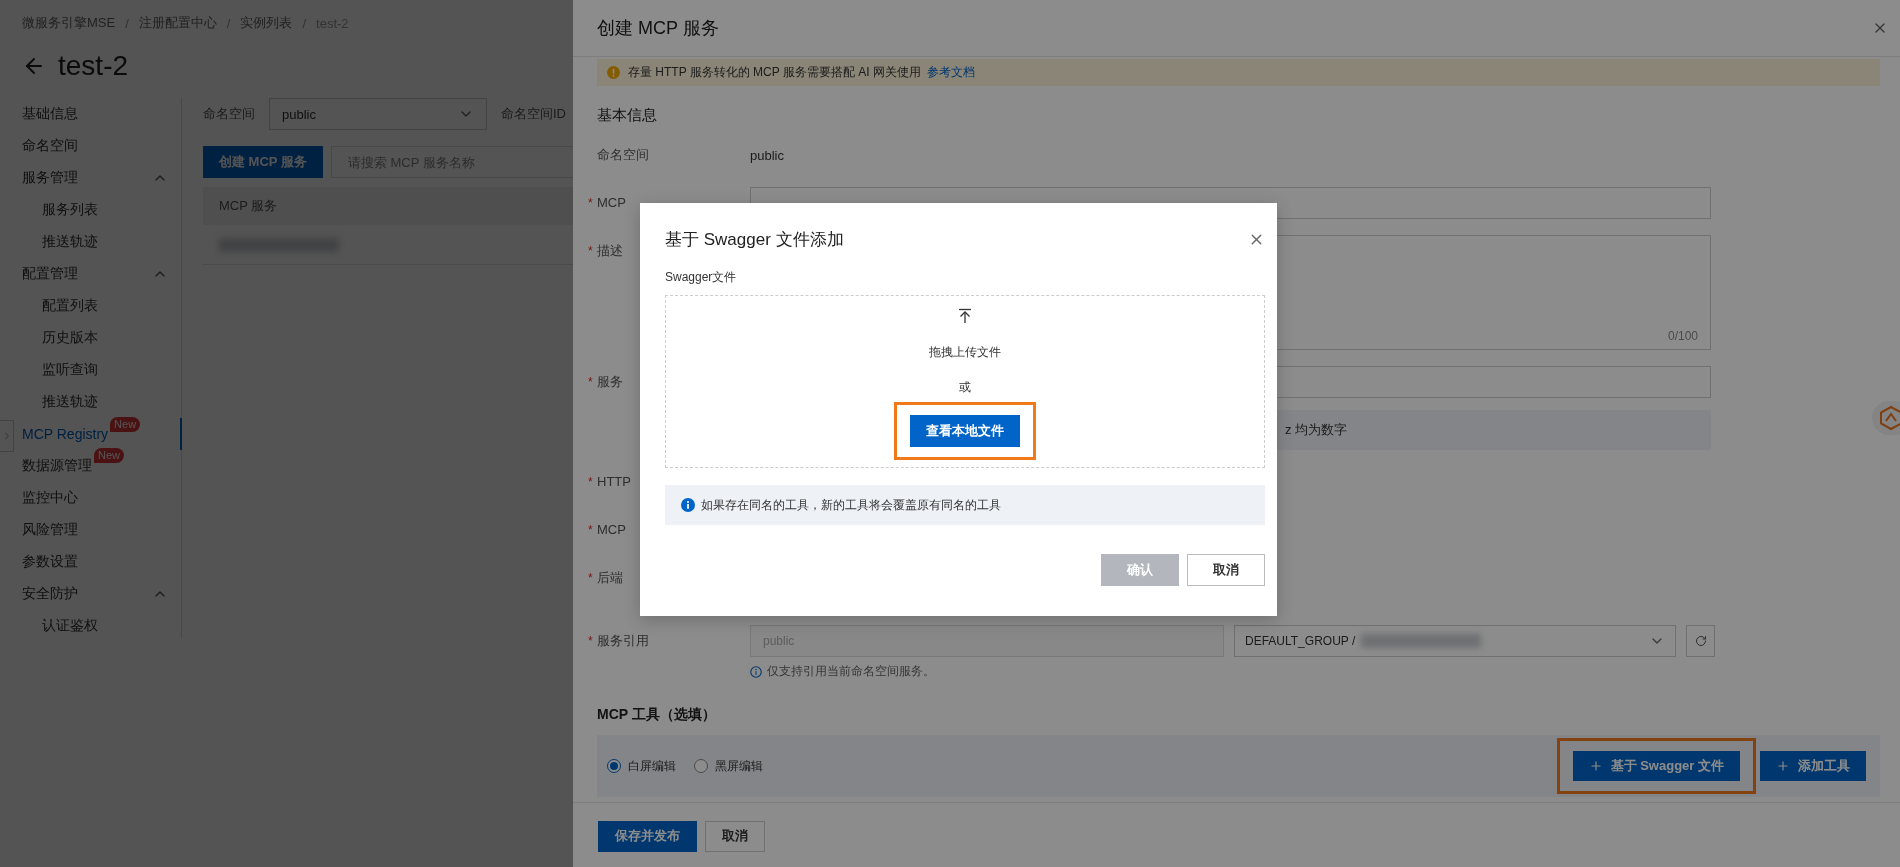 Image resolution: width=1900 pixels, height=867 pixels. Describe the element at coordinates (623, 641) in the screenshot. I see `field-label: 服务引用` at that location.